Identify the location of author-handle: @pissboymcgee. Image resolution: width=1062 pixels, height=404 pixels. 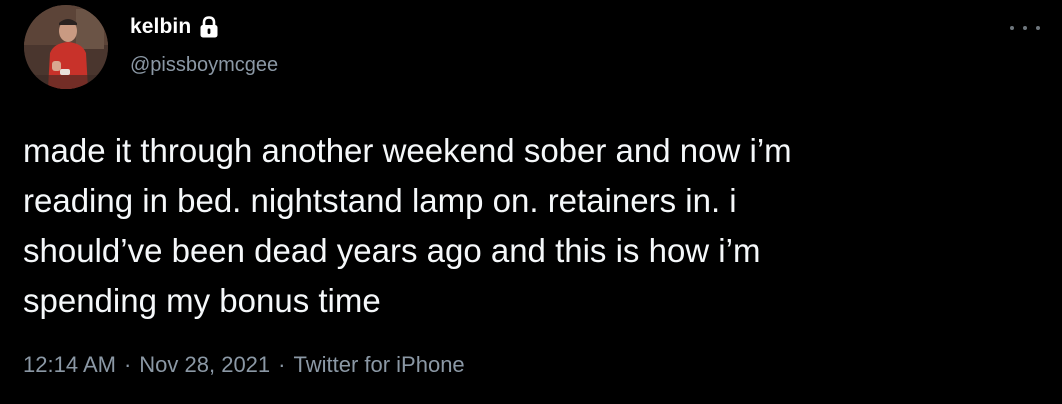
(204, 65).